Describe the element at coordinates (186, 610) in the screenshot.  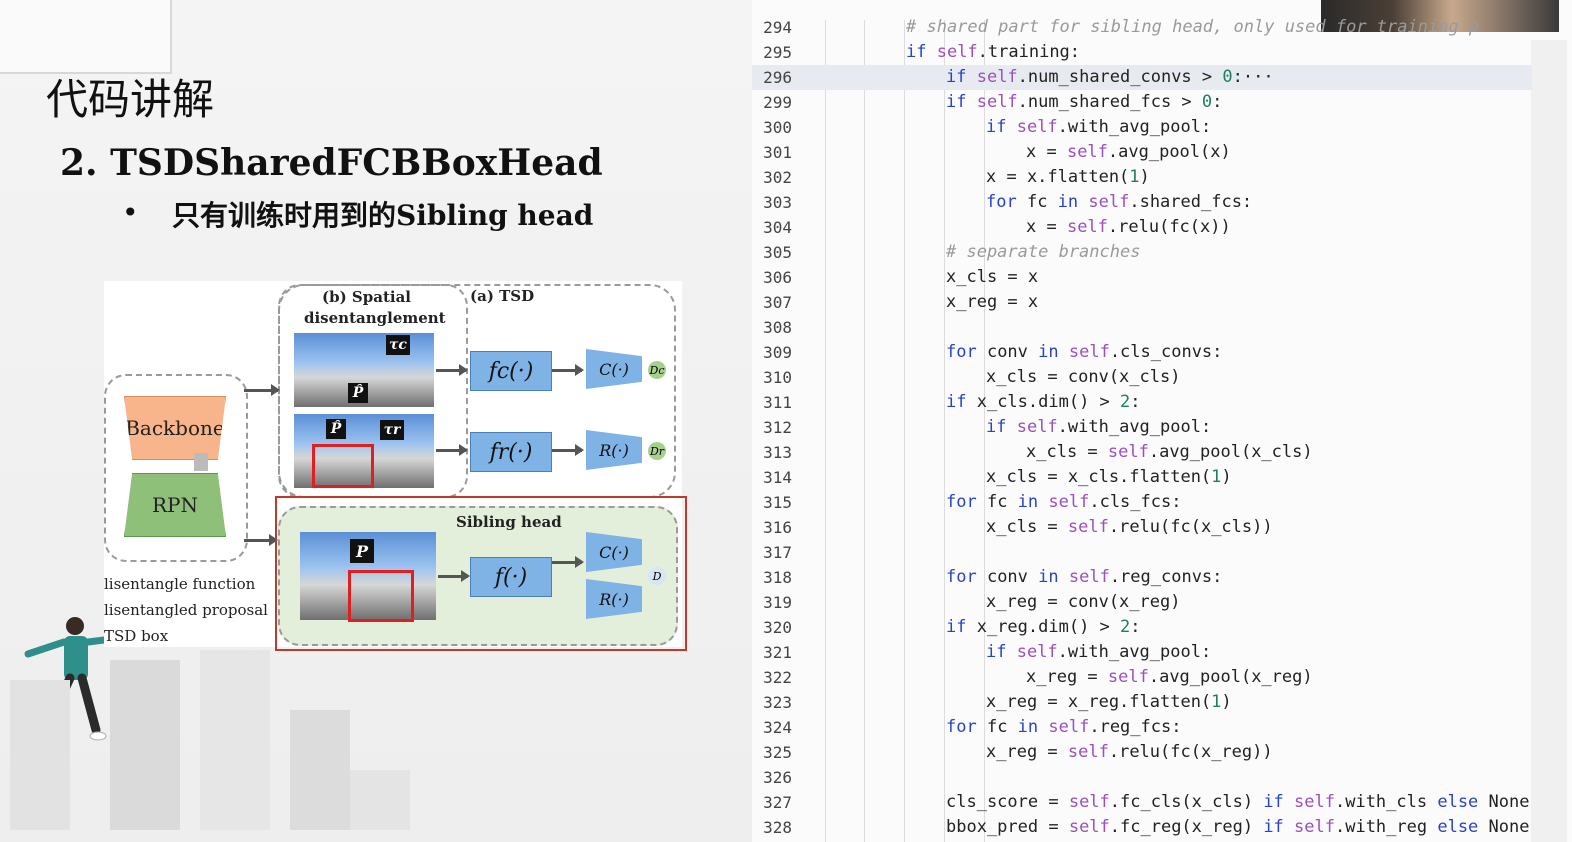
I see `legend-line-2: lisentangled proposal` at that location.